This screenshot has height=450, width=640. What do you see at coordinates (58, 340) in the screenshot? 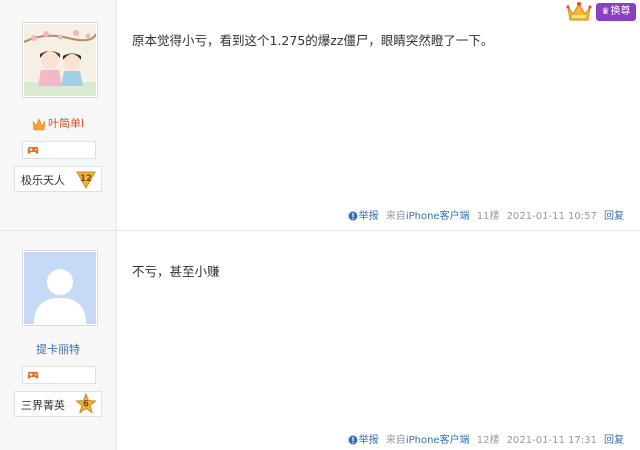
I see `user-sidebar: 提卡丽特 三界菁英 6` at bounding box center [58, 340].